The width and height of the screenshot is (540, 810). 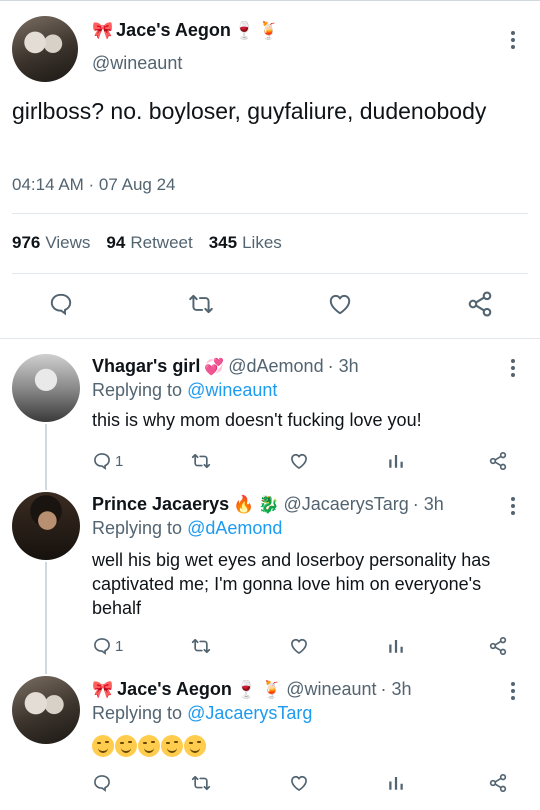 What do you see at coordinates (270, 0) in the screenshot?
I see `top-border` at bounding box center [270, 0].